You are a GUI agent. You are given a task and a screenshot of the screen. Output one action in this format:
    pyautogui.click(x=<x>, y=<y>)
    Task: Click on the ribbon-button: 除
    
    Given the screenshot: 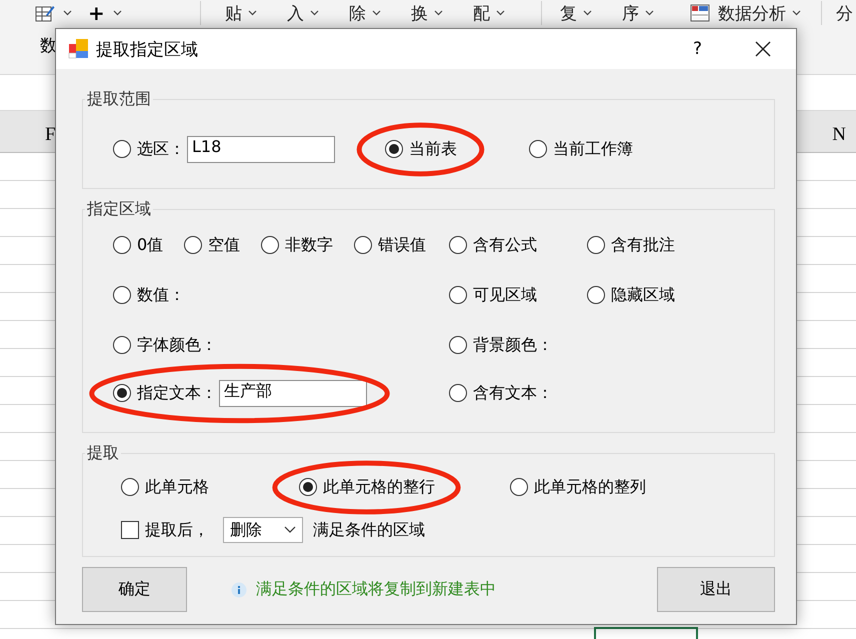 What is the action you would take?
    pyautogui.click(x=357, y=13)
    